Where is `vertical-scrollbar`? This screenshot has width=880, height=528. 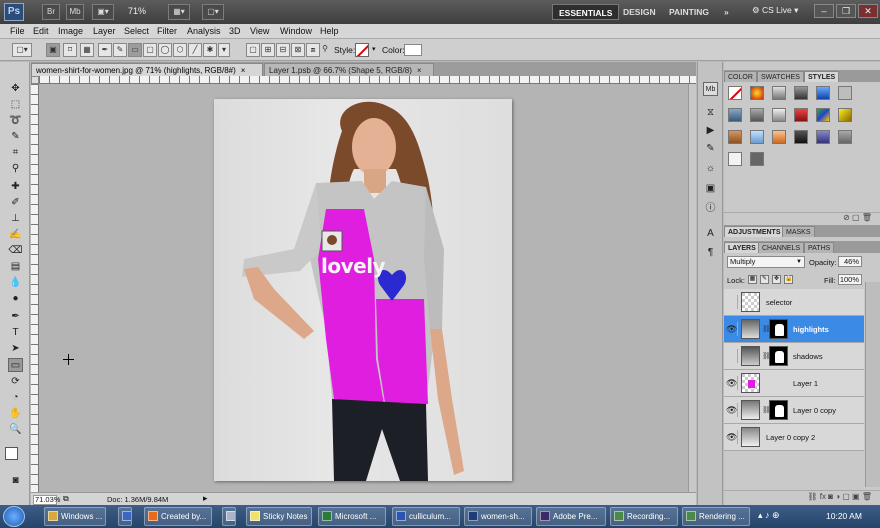
vertical-scrollbar is located at coordinates (692, 288).